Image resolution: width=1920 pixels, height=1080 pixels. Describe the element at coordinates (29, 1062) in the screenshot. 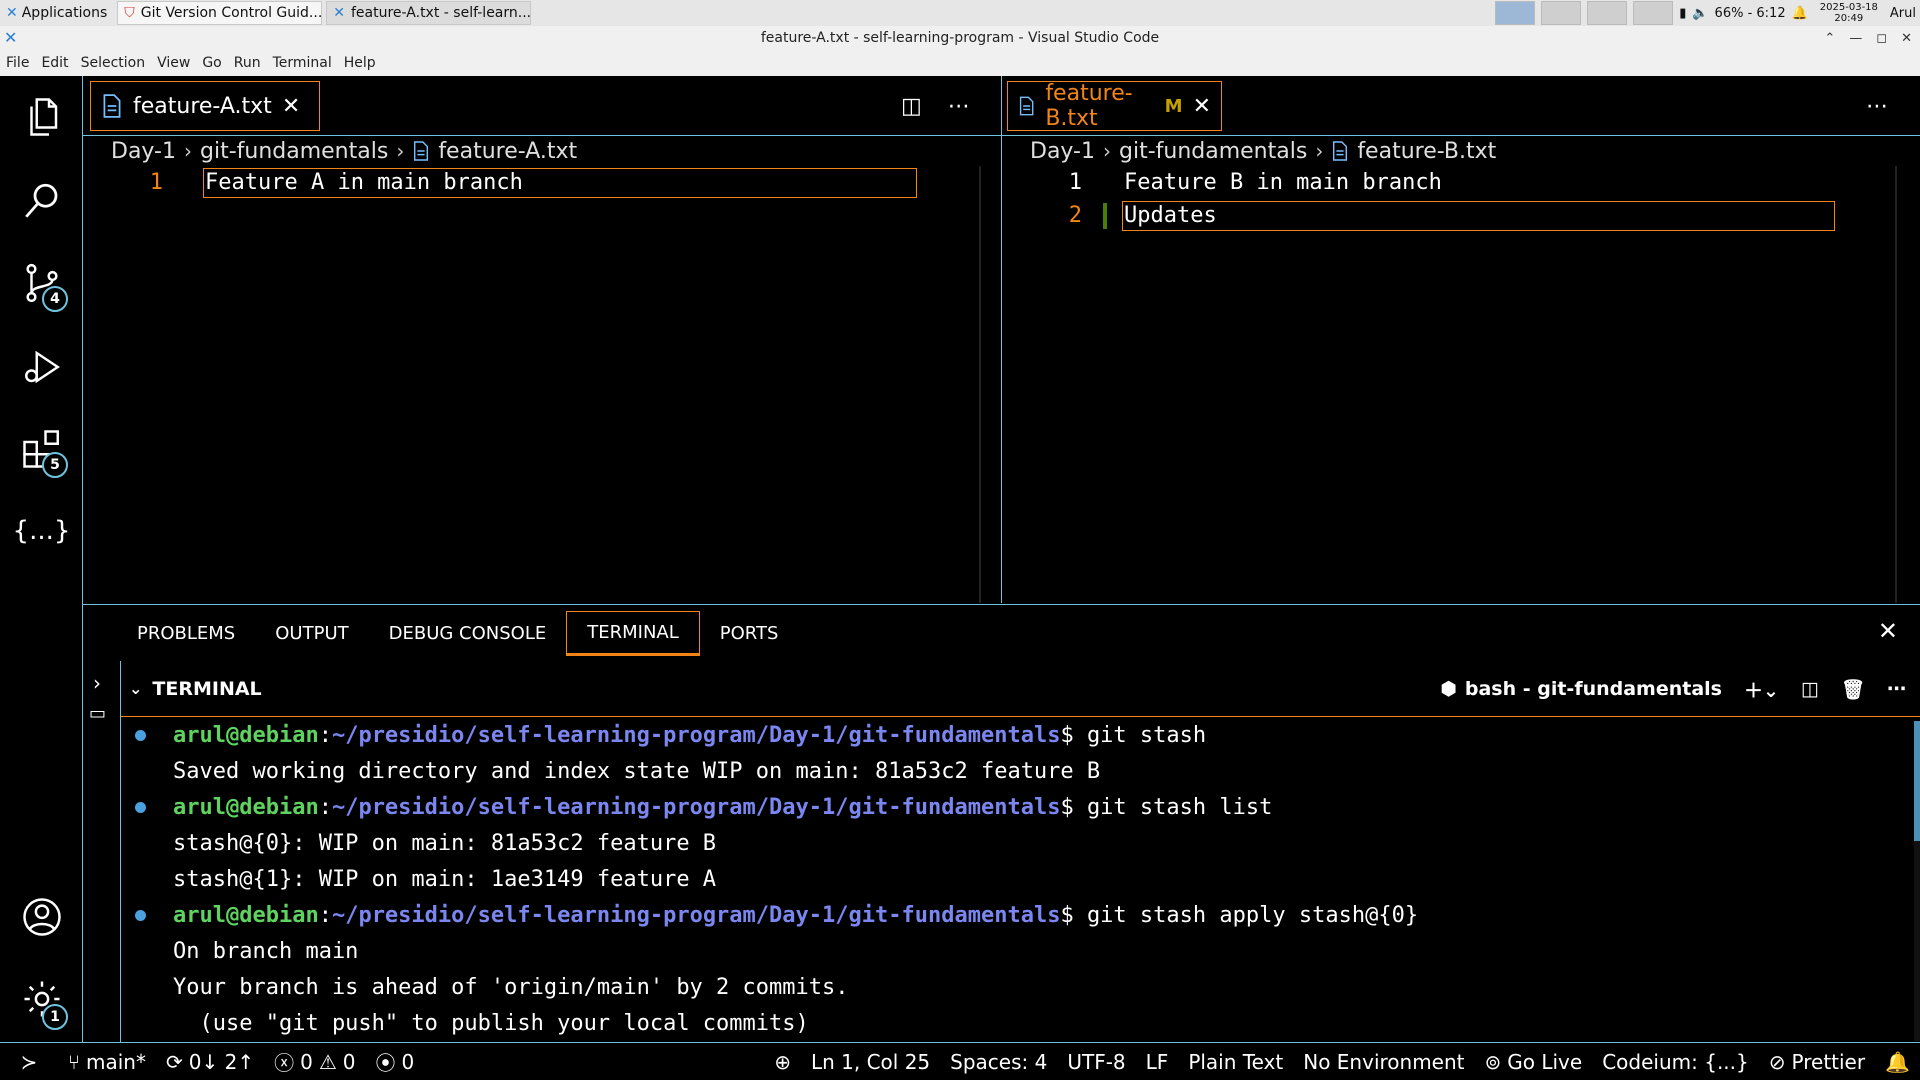

I see `remote-indicator: ≻` at that location.